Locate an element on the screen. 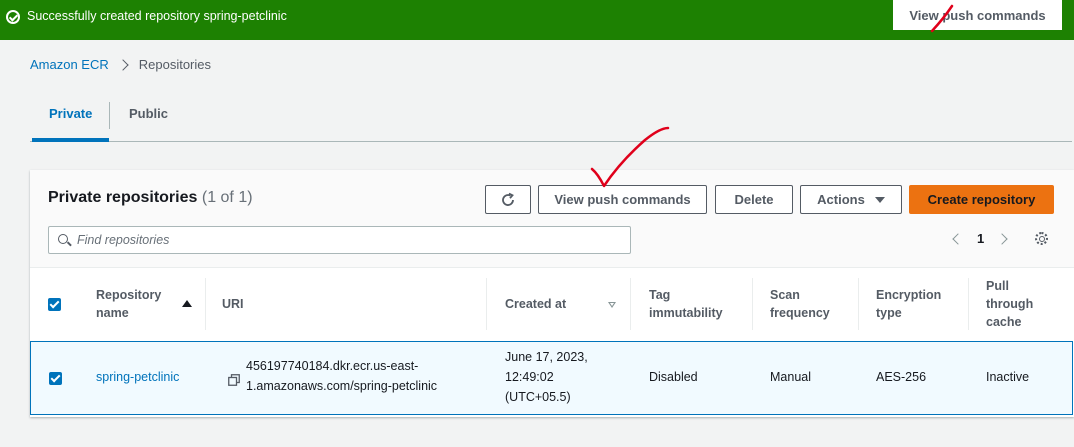 This screenshot has height=447, width=1074. breadcrumb-amazon-ecr-link: Amazon ECR is located at coordinates (69, 64).